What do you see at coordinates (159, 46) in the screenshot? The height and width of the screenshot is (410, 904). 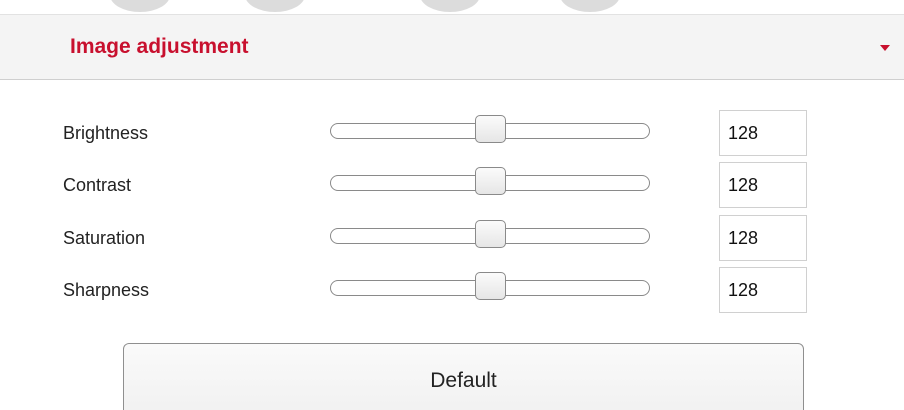 I see `panel-title: Image adjustment` at bounding box center [159, 46].